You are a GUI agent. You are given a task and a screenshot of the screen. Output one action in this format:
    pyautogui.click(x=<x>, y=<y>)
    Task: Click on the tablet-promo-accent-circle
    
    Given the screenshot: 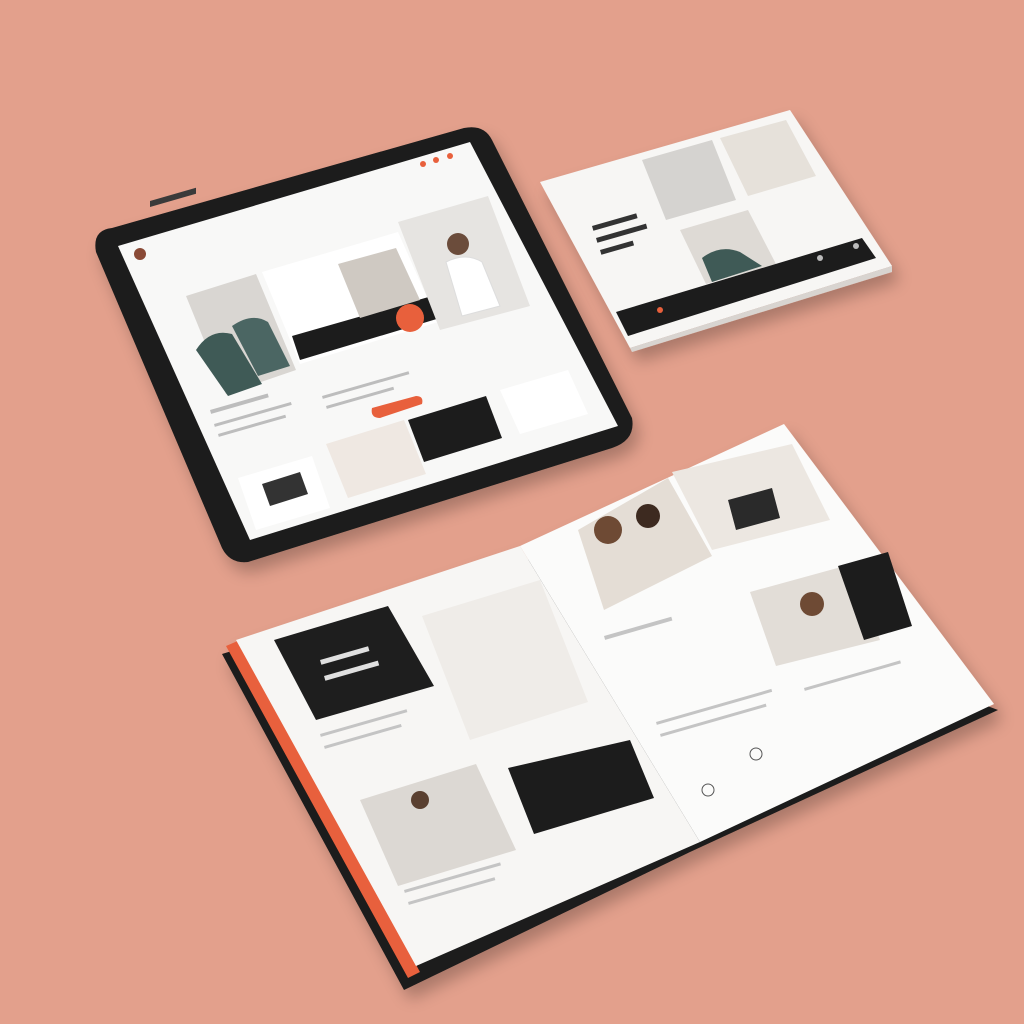 What is the action you would take?
    pyautogui.click(x=410, y=318)
    